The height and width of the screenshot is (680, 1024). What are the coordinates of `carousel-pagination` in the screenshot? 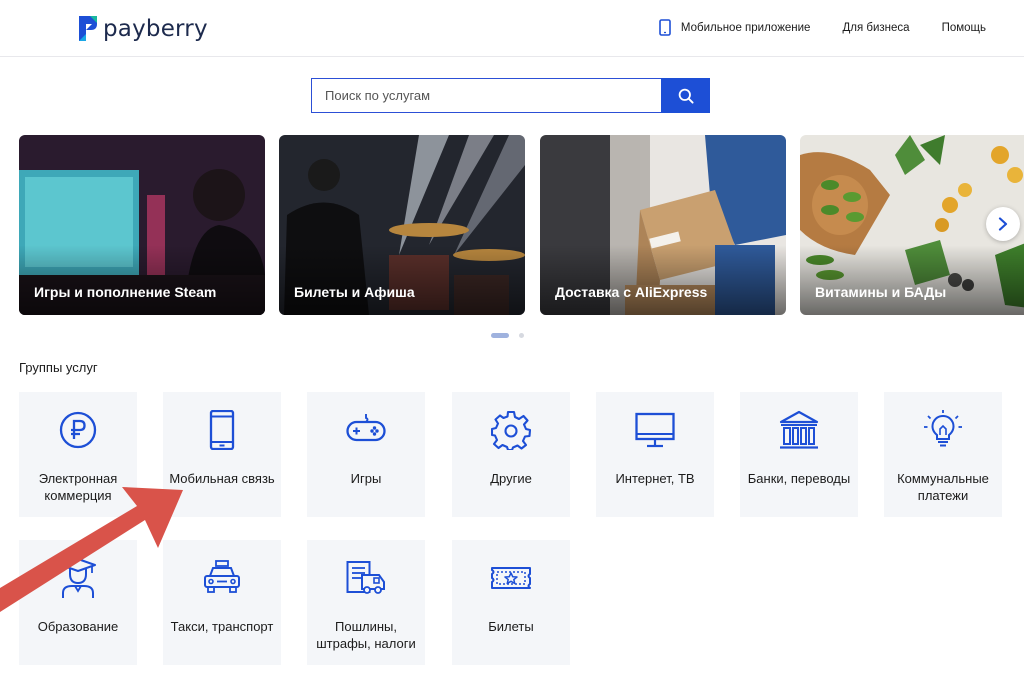 It's located at (507, 335).